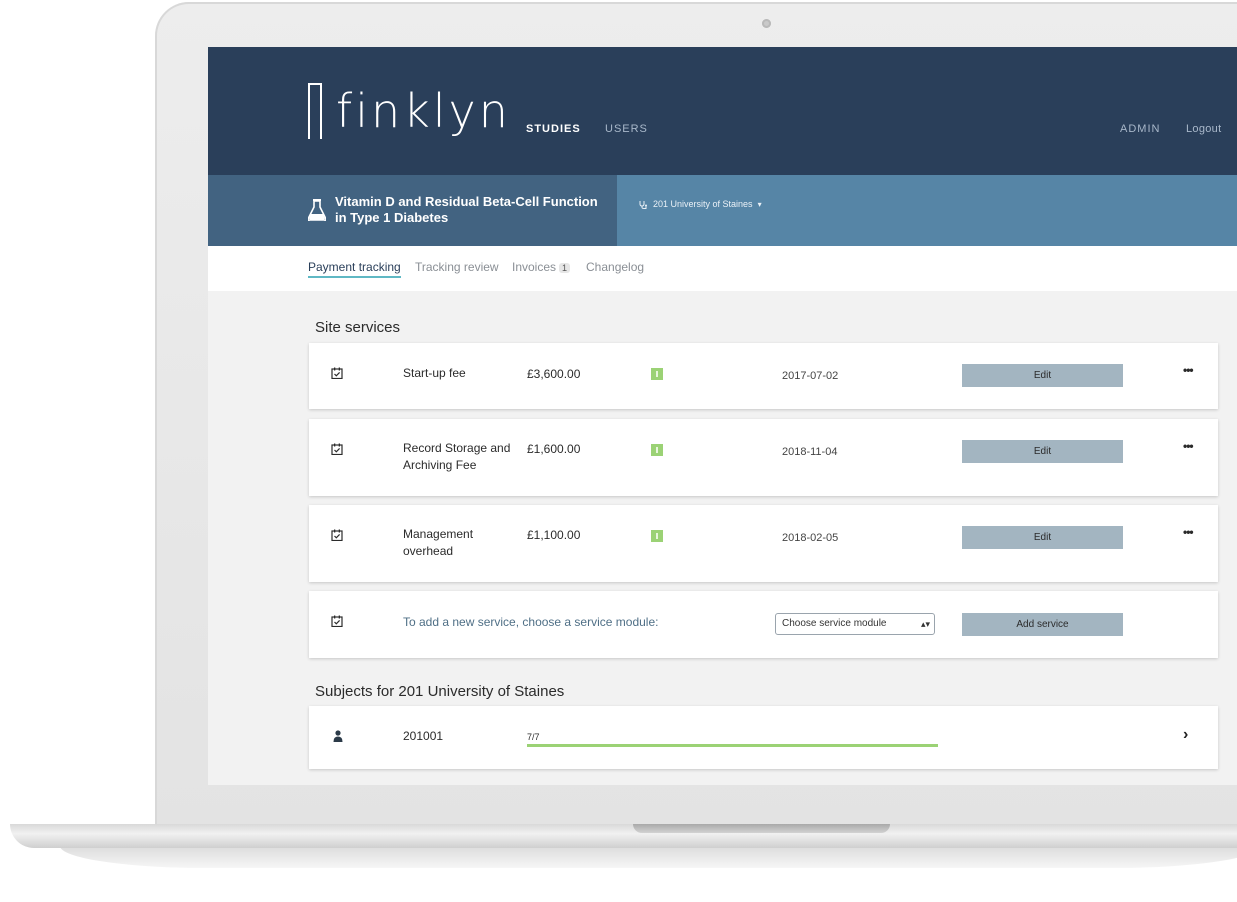 This screenshot has height=902, width=1237. Describe the element at coordinates (1042, 624) in the screenshot. I see `add-service-button: Add service` at that location.